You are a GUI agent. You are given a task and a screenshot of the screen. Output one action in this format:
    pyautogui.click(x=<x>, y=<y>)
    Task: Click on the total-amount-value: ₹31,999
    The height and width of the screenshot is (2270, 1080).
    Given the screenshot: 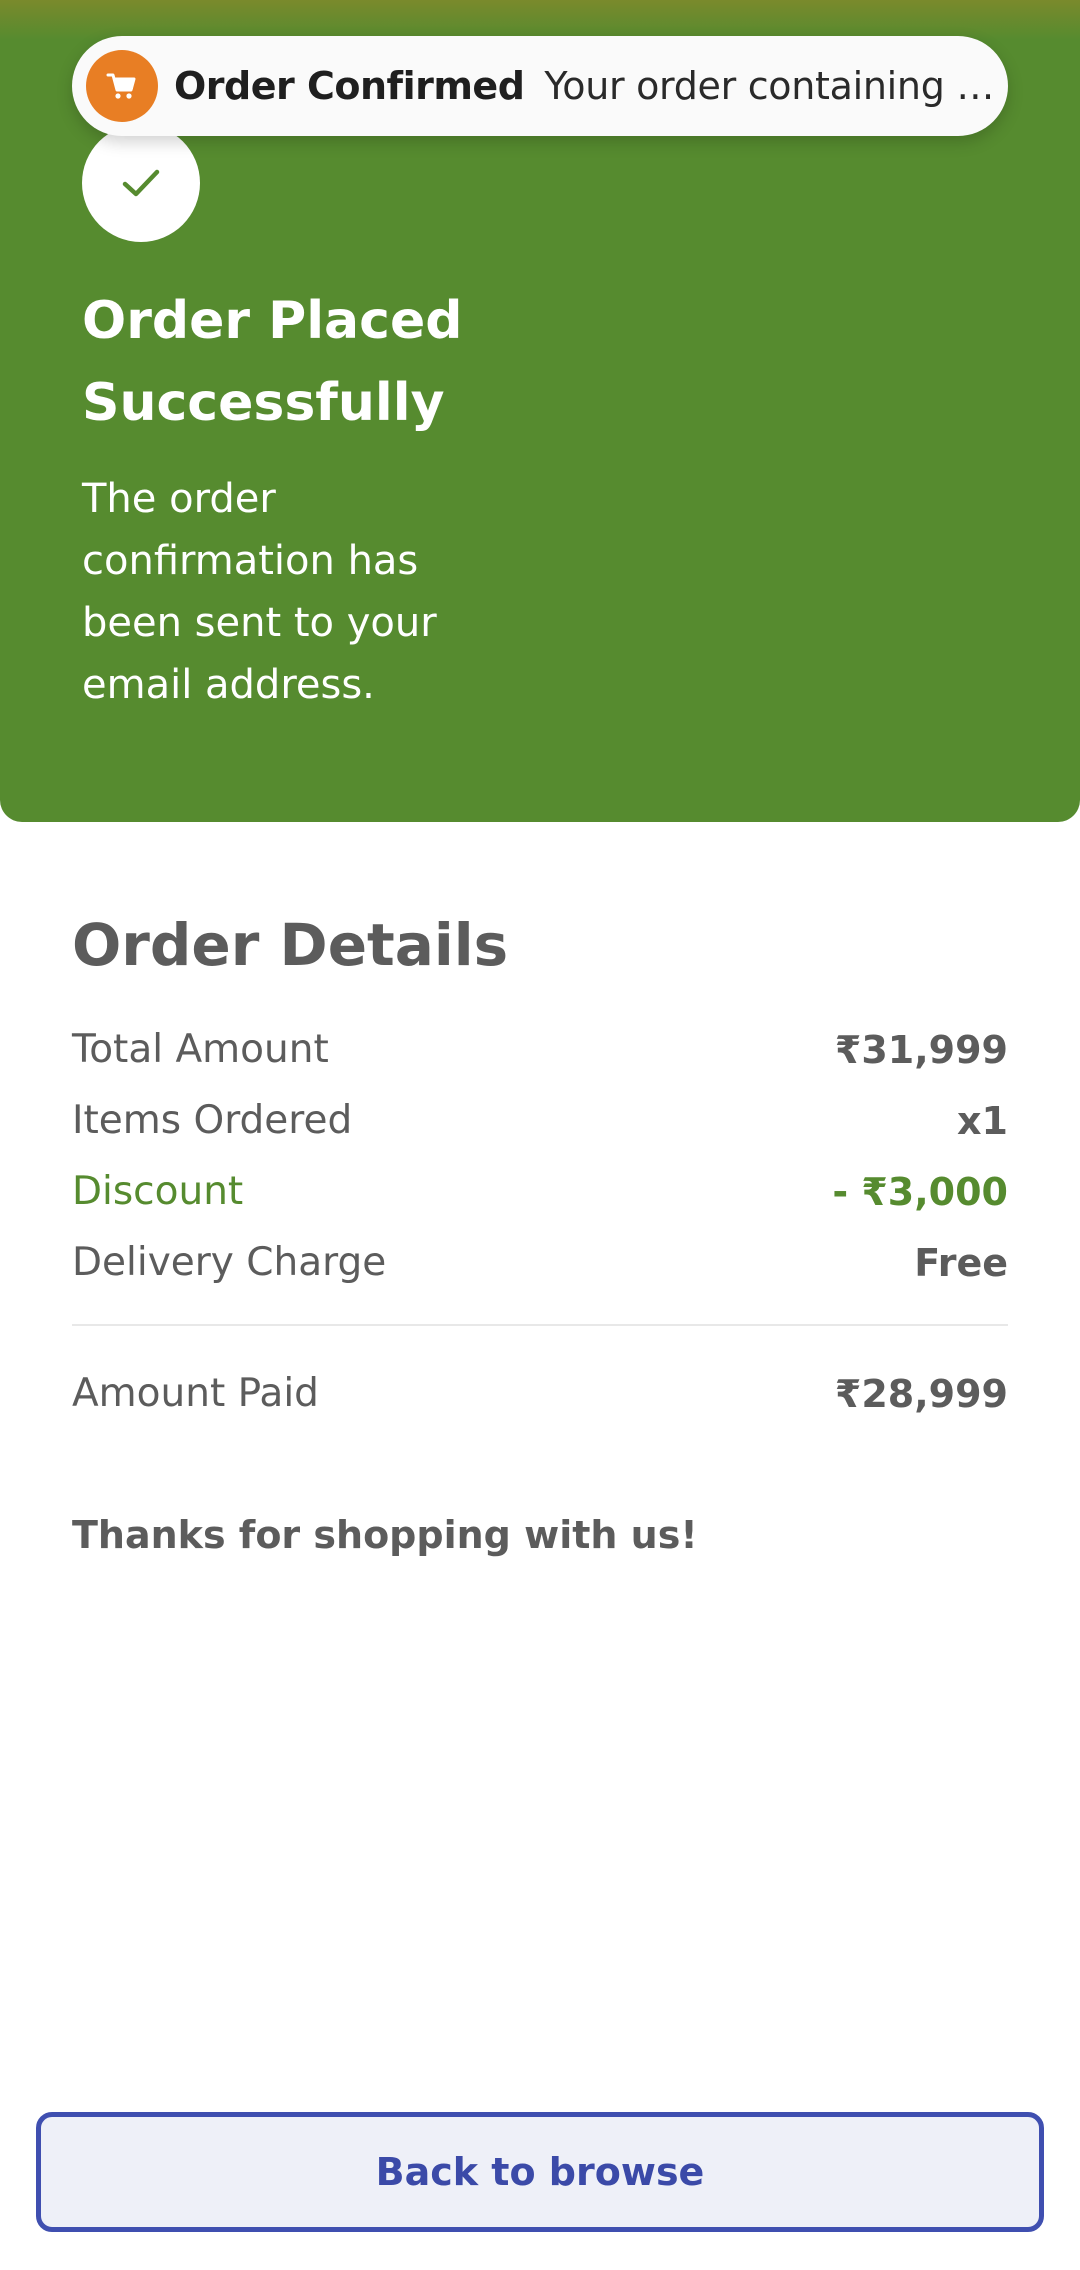 What is the action you would take?
    pyautogui.click(x=921, y=1049)
    